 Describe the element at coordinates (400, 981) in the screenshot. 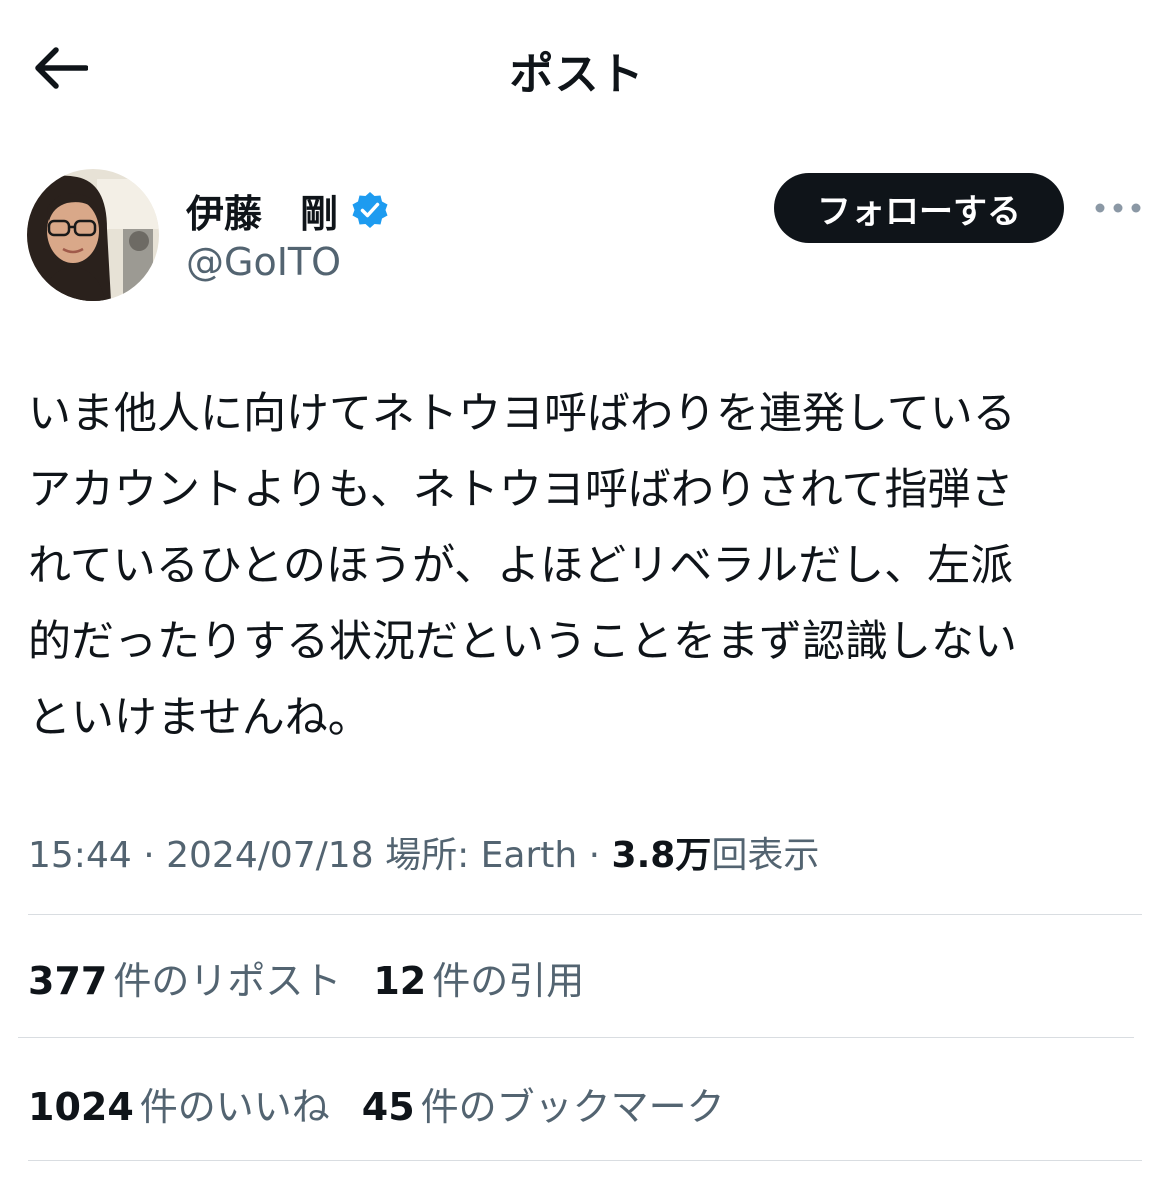

I see `quotes-count: 12` at that location.